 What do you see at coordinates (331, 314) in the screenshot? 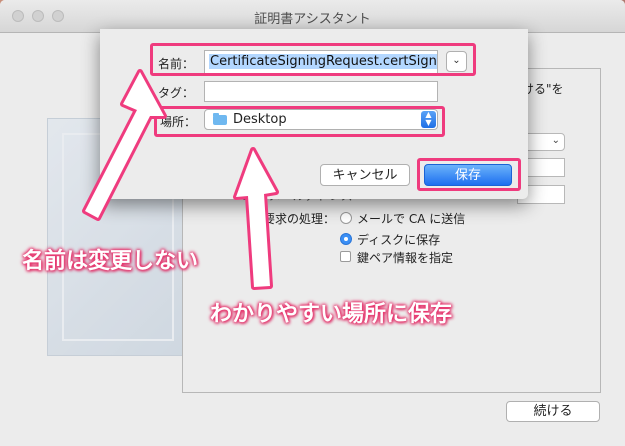
I see `location-annotation: わかりやすい場所に保存` at bounding box center [331, 314].